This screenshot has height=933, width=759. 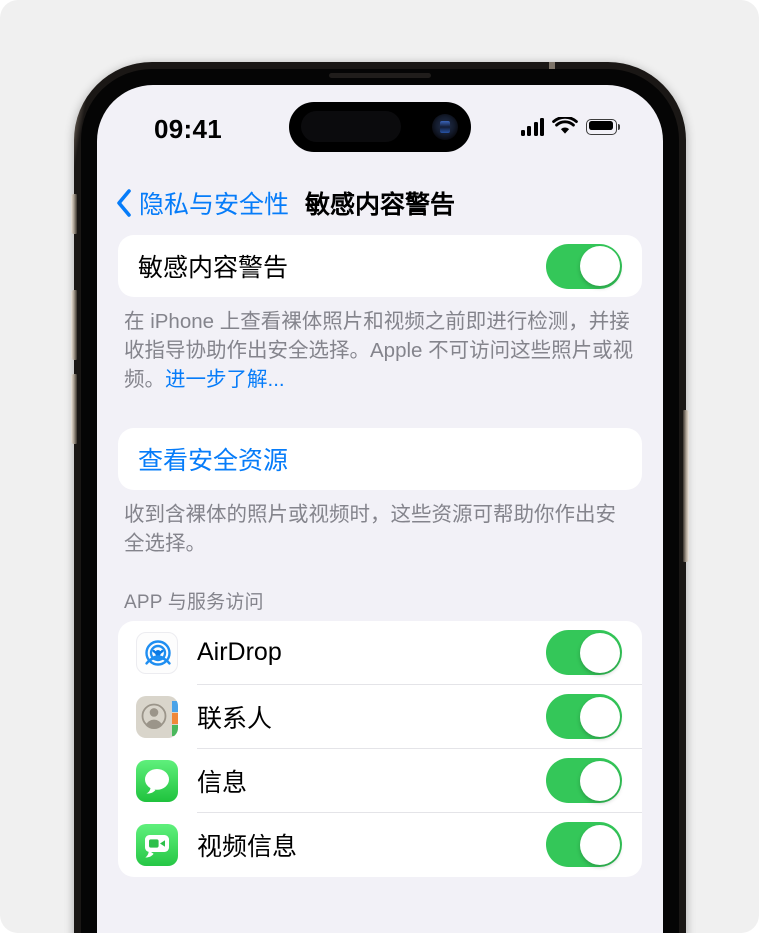 What do you see at coordinates (157, 652) in the screenshot?
I see `airdrop-icon` at bounding box center [157, 652].